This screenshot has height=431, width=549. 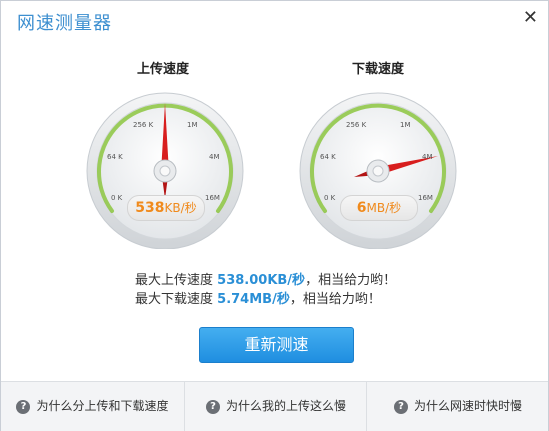 I want to click on faq-footer: ? 为什么分上传和下载速度 ? 为什么我的上传这么慢 ? 为什么网速时快时慢, so click(x=274, y=406).